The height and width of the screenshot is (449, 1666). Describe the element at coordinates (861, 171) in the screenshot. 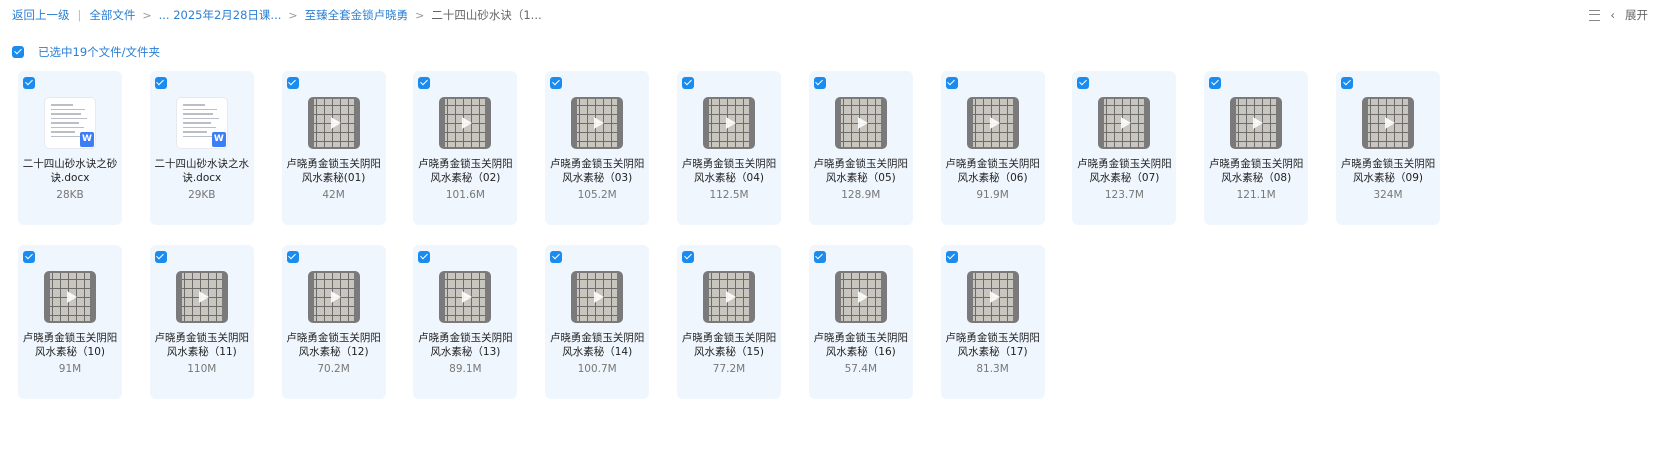

I see `file-name: 卢晓勇金锁玉关阴阳风水素秘（05)` at that location.